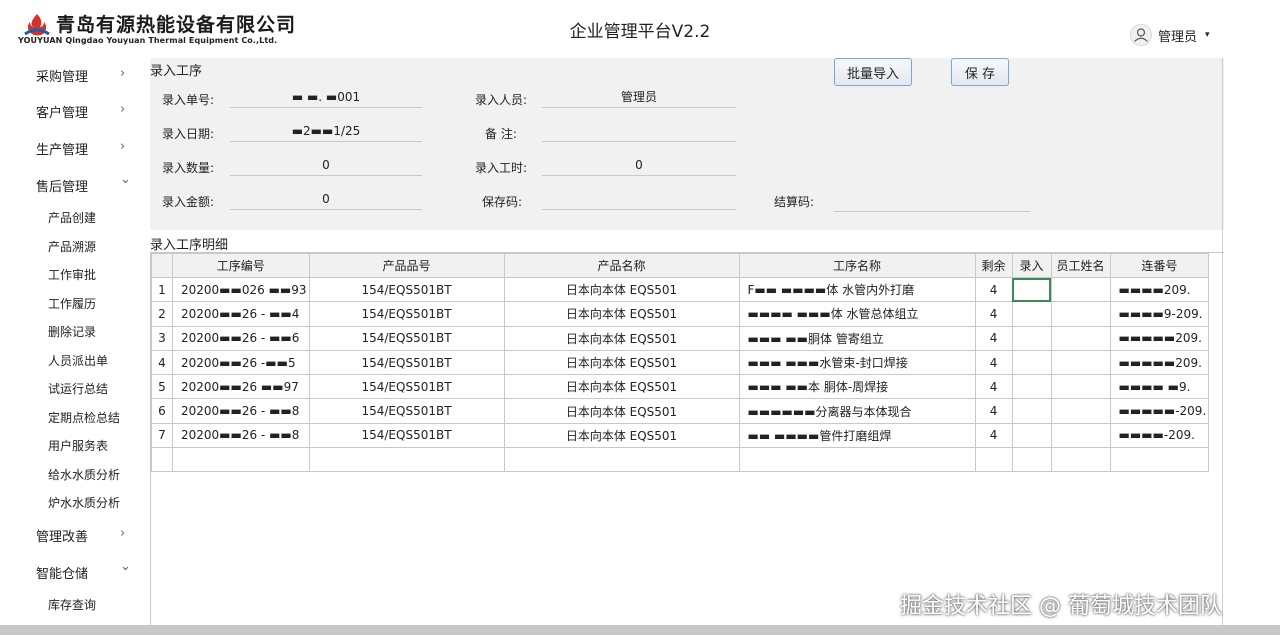 The width and height of the screenshot is (1280, 635). Describe the element at coordinates (1159, 411) in the screenshot. I see `serial-cell: ▬▬▬▬▬-209.` at that location.